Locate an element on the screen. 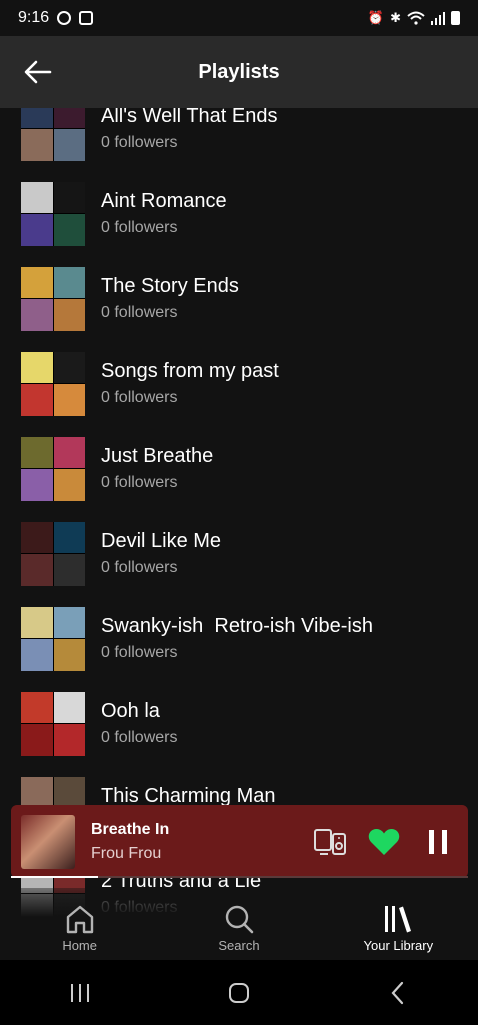 This screenshot has width=478, height=1025. recent-apps-button is located at coordinates (80, 993).